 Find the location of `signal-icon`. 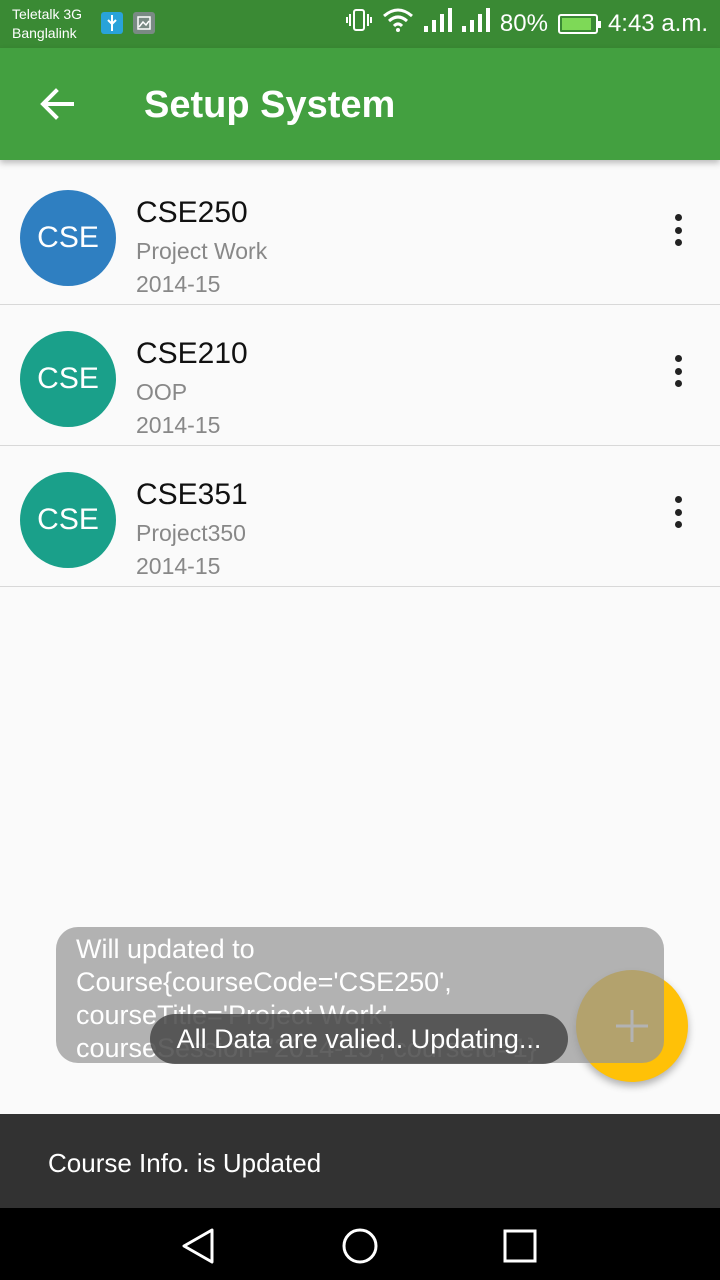

signal-icon is located at coordinates (437, 23).